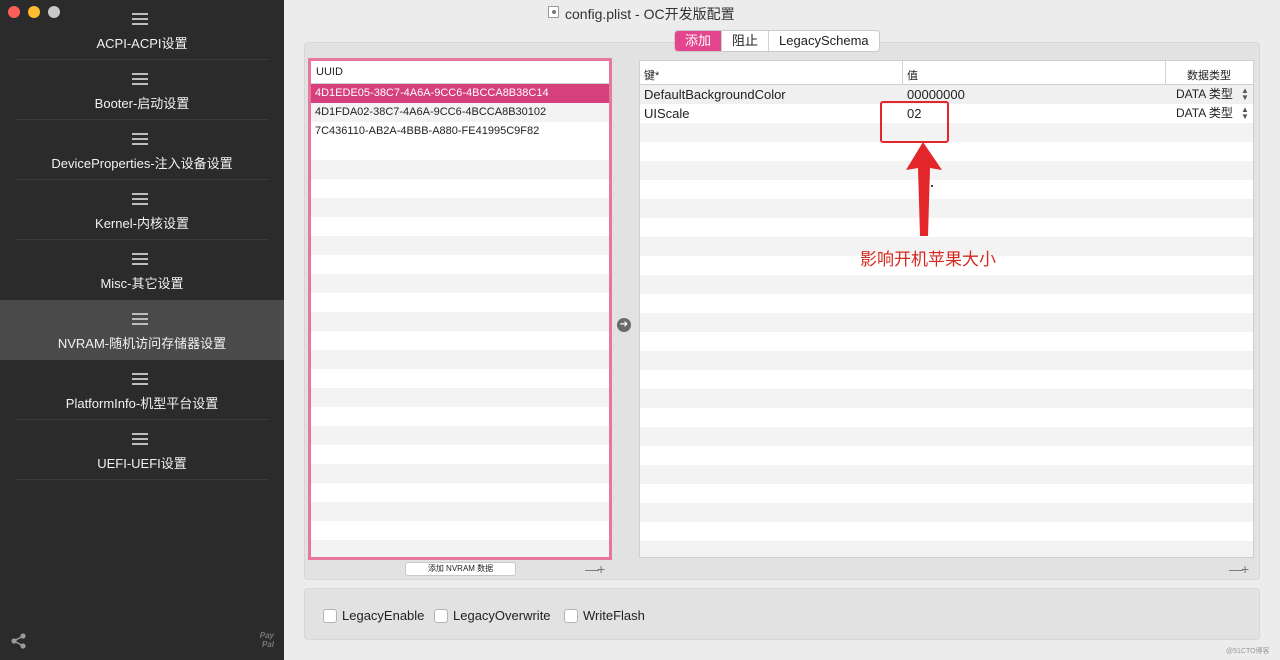 Image resolution: width=1280 pixels, height=660 pixels. What do you see at coordinates (460, 93) in the screenshot?
I see `table-row: 4D1EDE05-38C7-4A6A-9CC6-4BCCA8B38C14` at bounding box center [460, 93].